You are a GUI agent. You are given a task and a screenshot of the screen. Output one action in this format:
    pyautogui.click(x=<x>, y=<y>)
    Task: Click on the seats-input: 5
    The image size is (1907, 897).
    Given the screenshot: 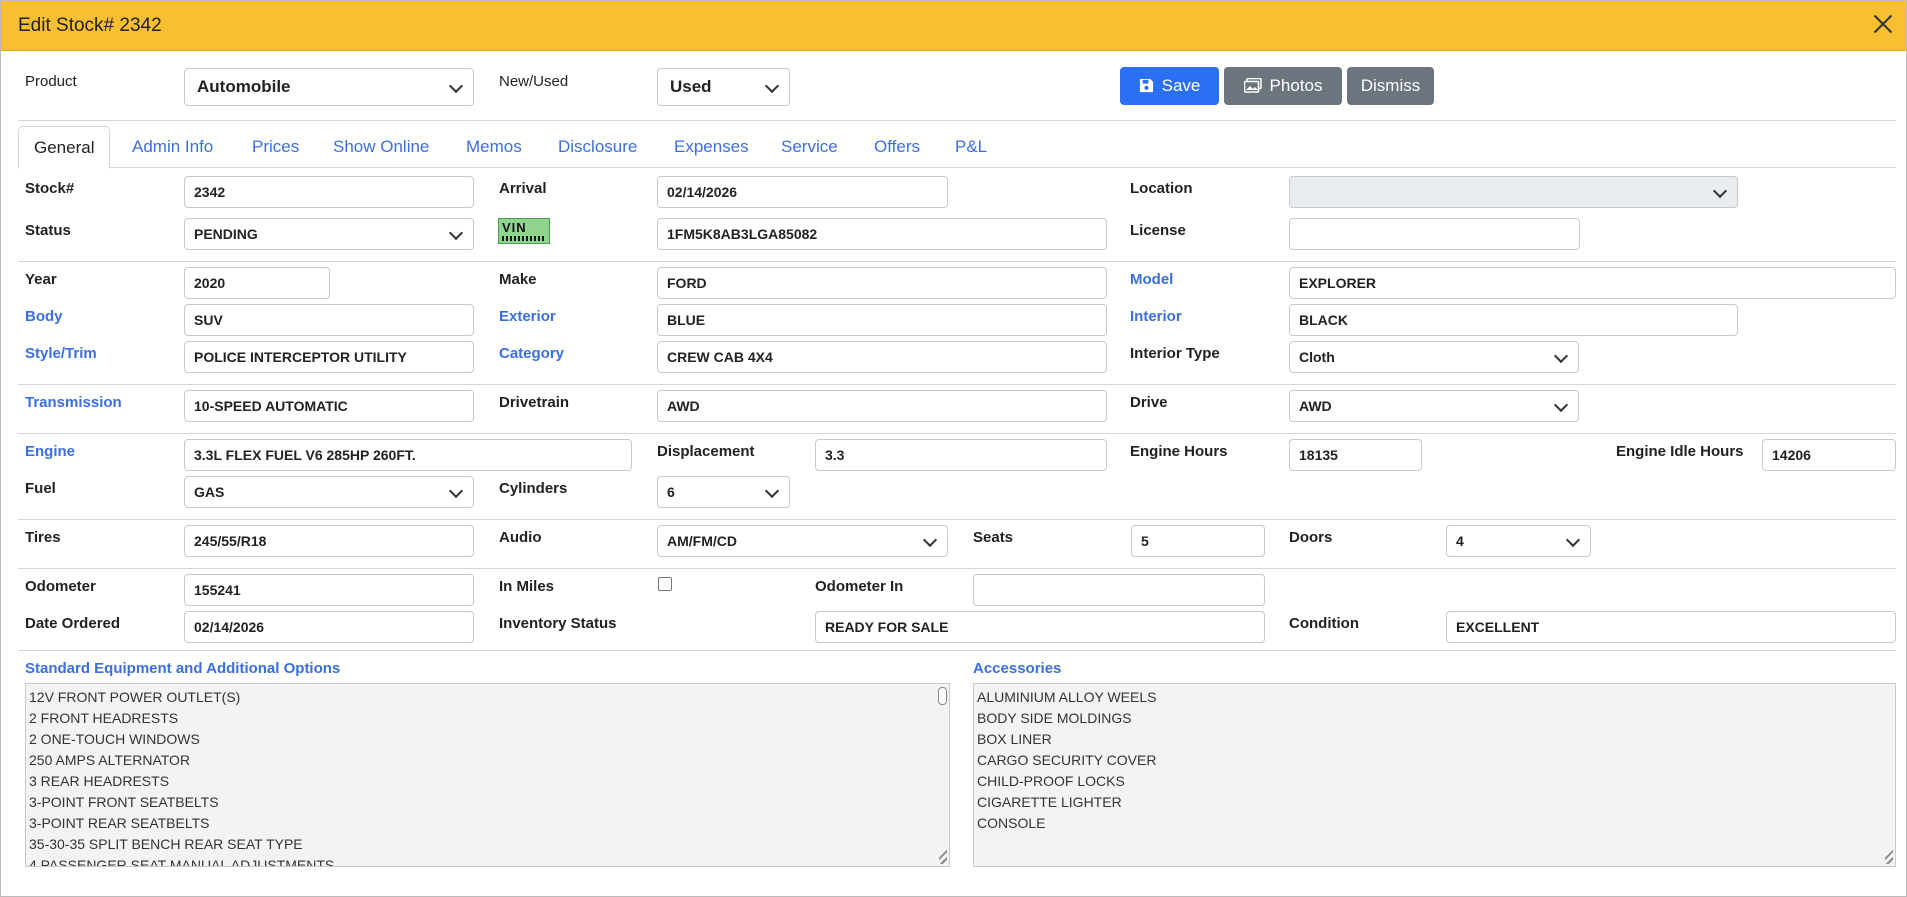 What is the action you would take?
    pyautogui.click(x=1198, y=541)
    